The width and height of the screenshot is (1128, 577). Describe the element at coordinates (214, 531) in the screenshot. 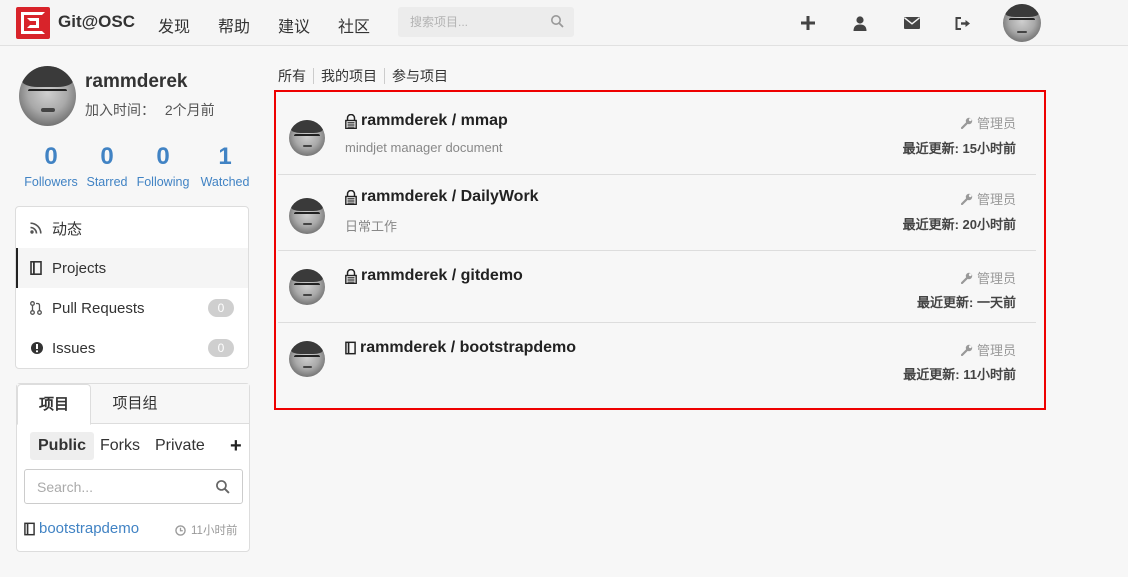

I see `project-time-label: 11小时前` at that location.